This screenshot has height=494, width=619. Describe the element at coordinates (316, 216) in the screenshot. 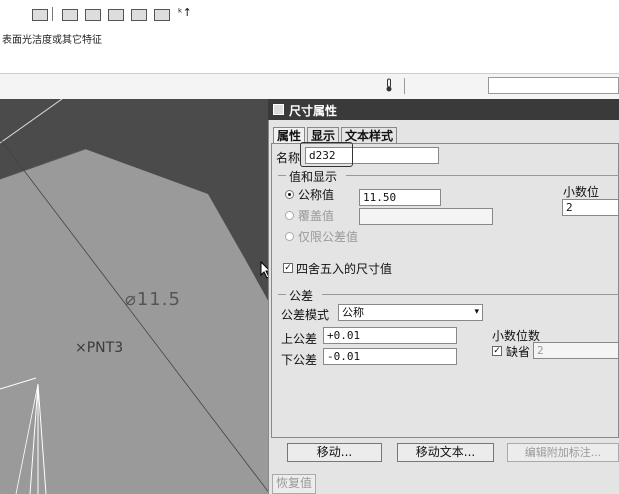

I see `radio-override-label: 覆盖值` at that location.